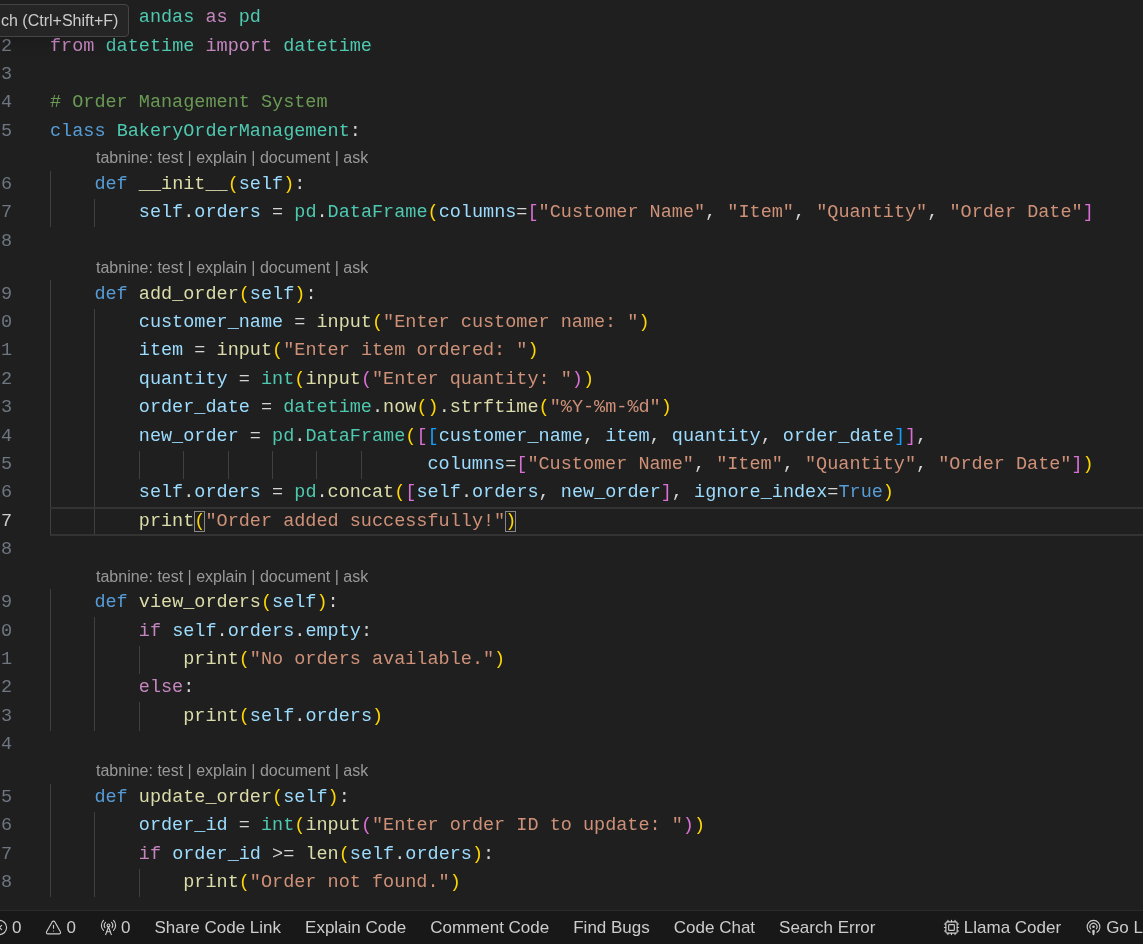 This screenshot has height=944, width=1143. I want to click on code-line: def update_order(self):, so click(222, 798).